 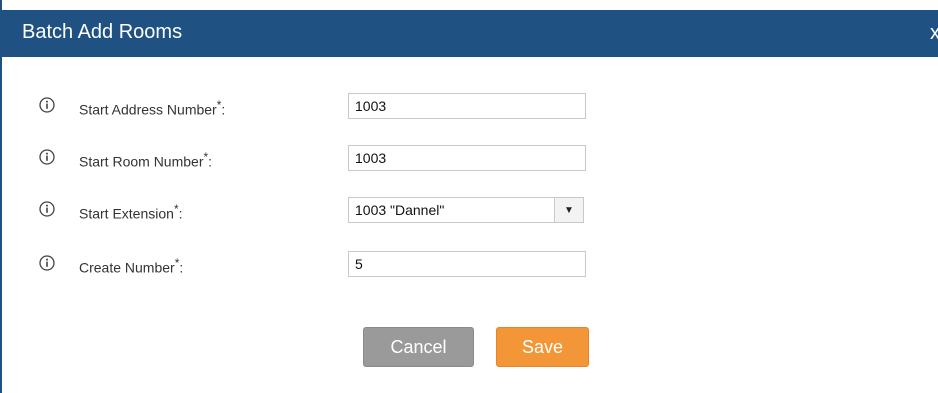 I want to click on start-address-number-row: Start Address Number*:, so click(x=470, y=106).